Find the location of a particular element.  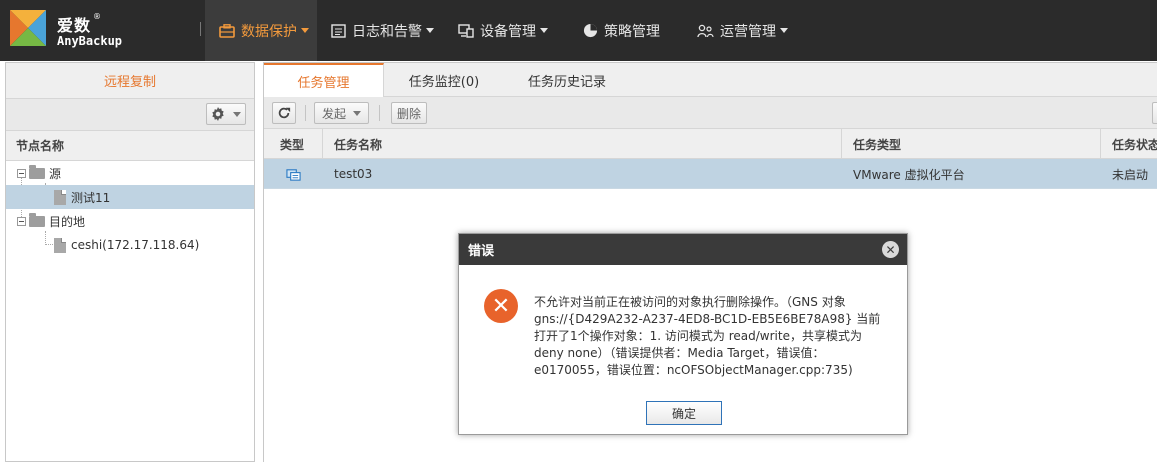

dialog-title: 错误 is located at coordinates (481, 251).